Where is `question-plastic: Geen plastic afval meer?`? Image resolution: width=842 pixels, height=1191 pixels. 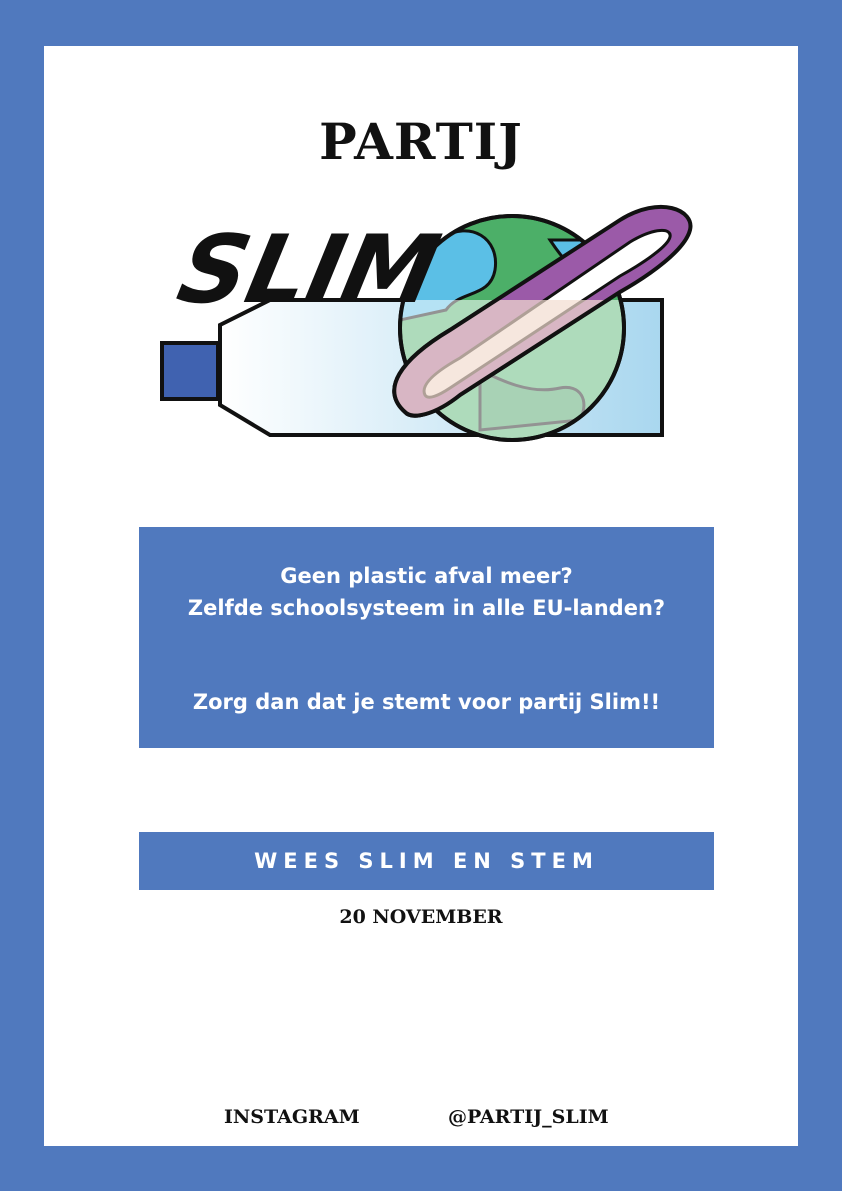
question-plastic: Geen plastic afval meer? is located at coordinates (426, 576).